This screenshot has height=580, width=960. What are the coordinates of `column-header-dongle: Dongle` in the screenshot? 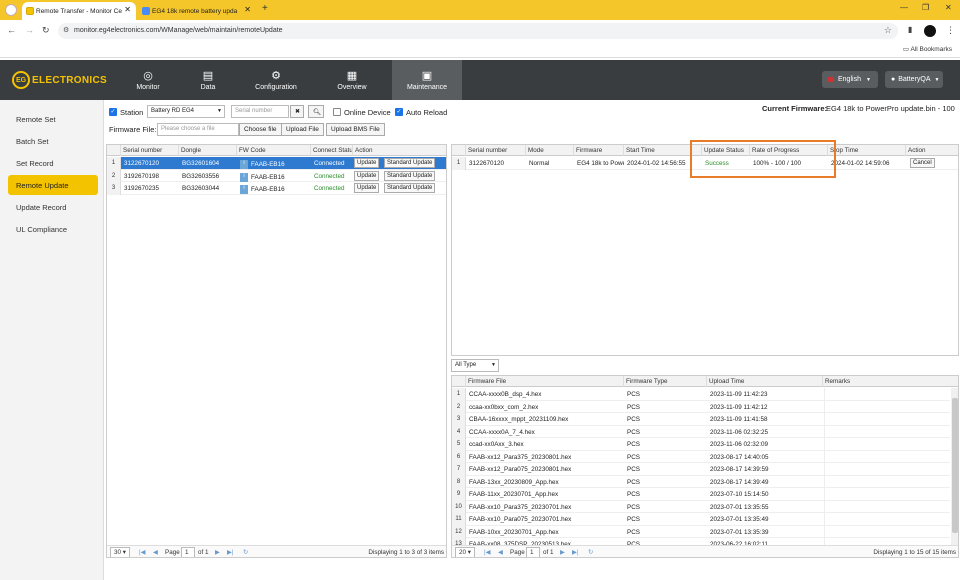 It's located at (208, 150).